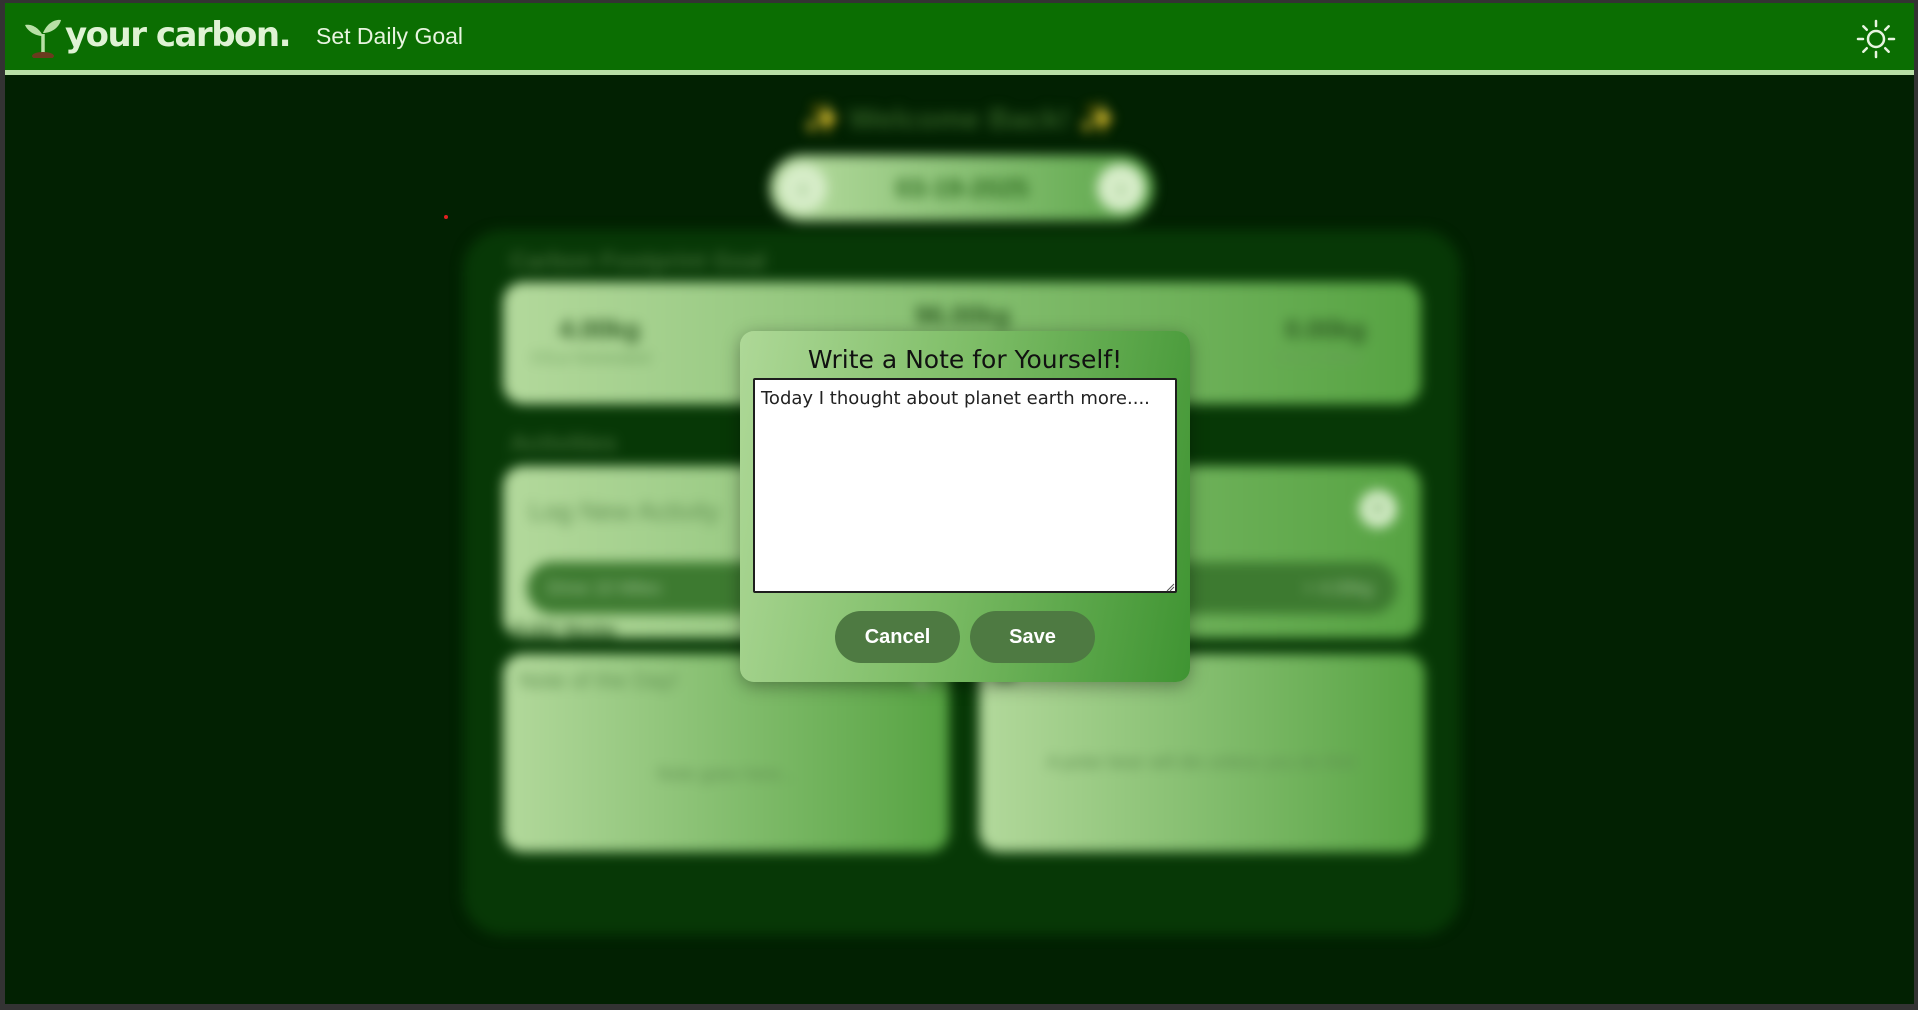 The image size is (1918, 1010). I want to click on sun-icon, so click(1876, 39).